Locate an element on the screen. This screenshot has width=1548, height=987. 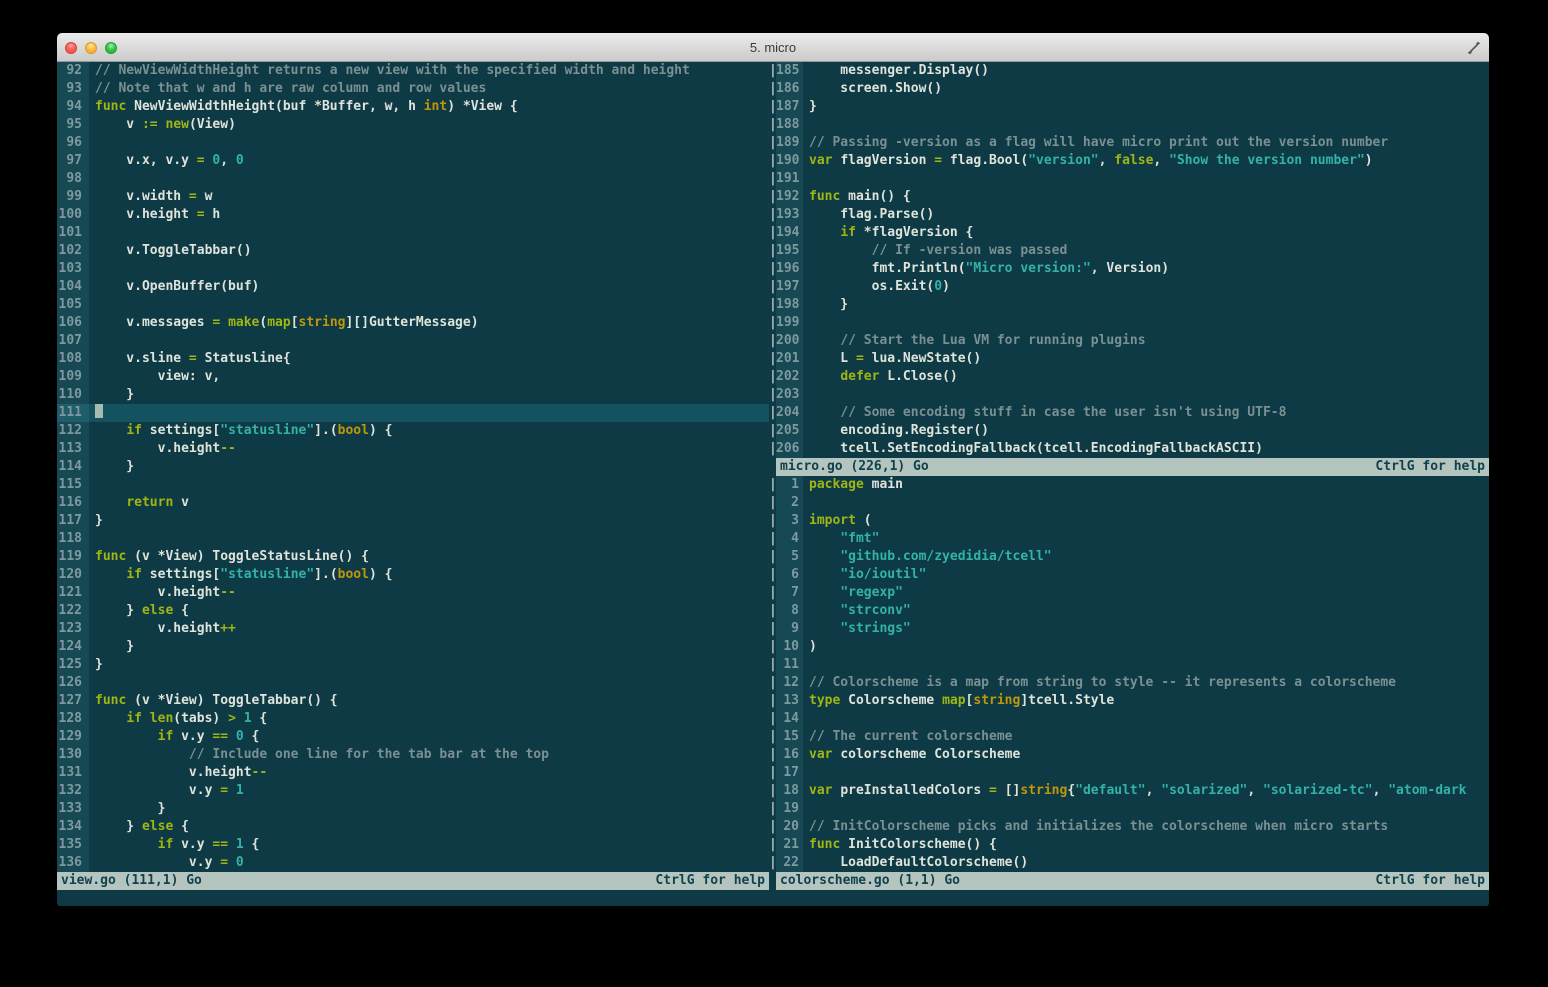
minimize-button is located at coordinates (91, 48).